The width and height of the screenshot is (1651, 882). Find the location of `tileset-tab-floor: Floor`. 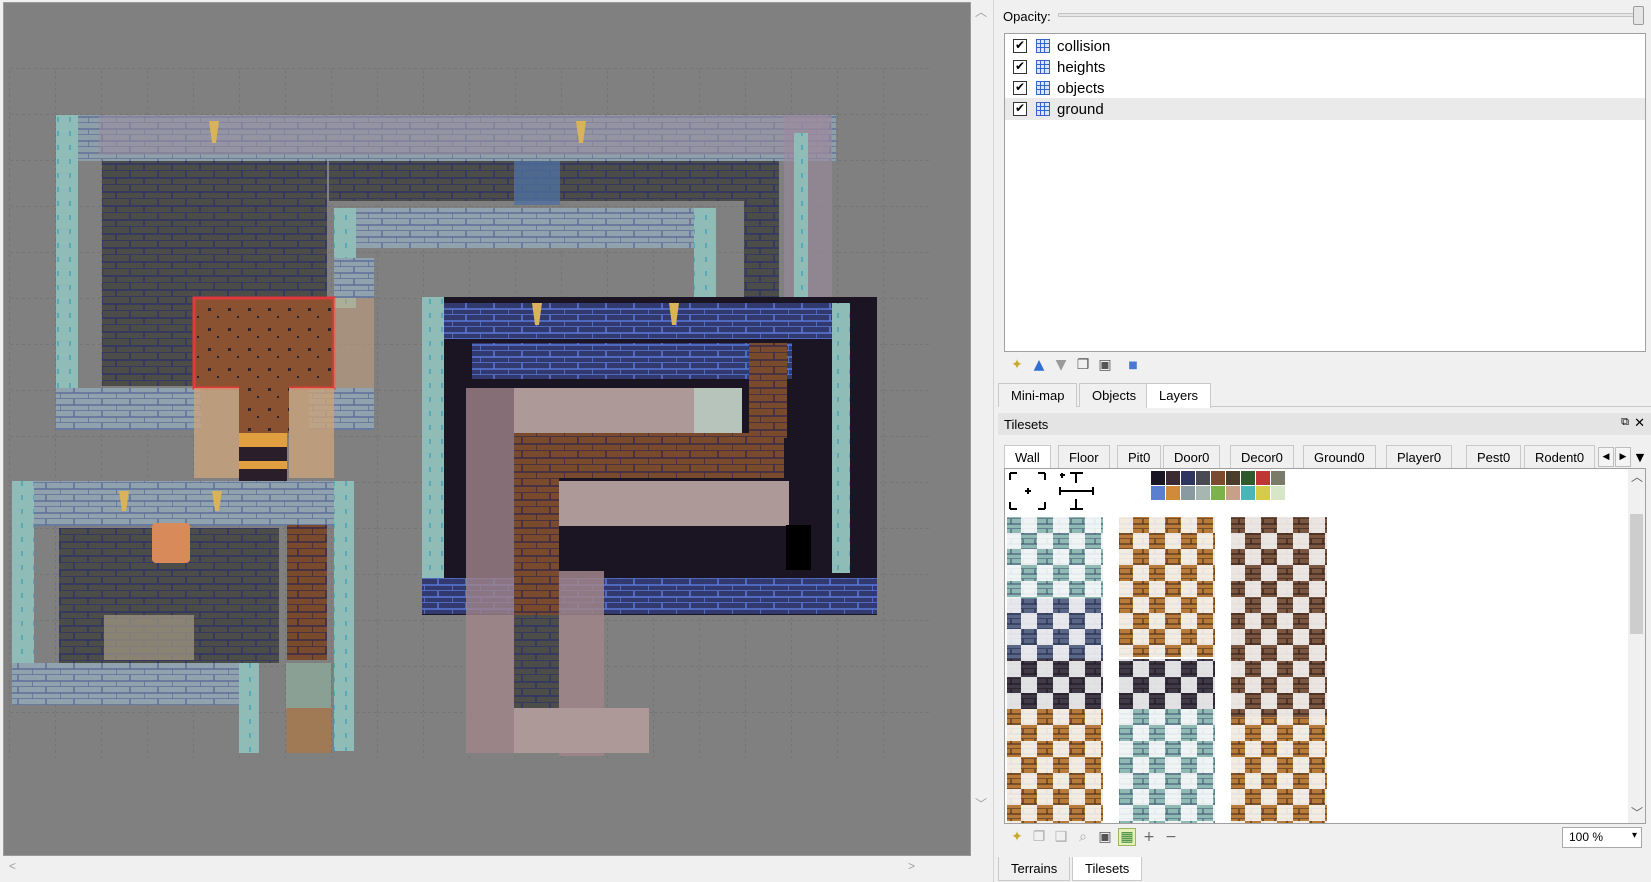

tileset-tab-floor: Floor is located at coordinates (1084, 457).